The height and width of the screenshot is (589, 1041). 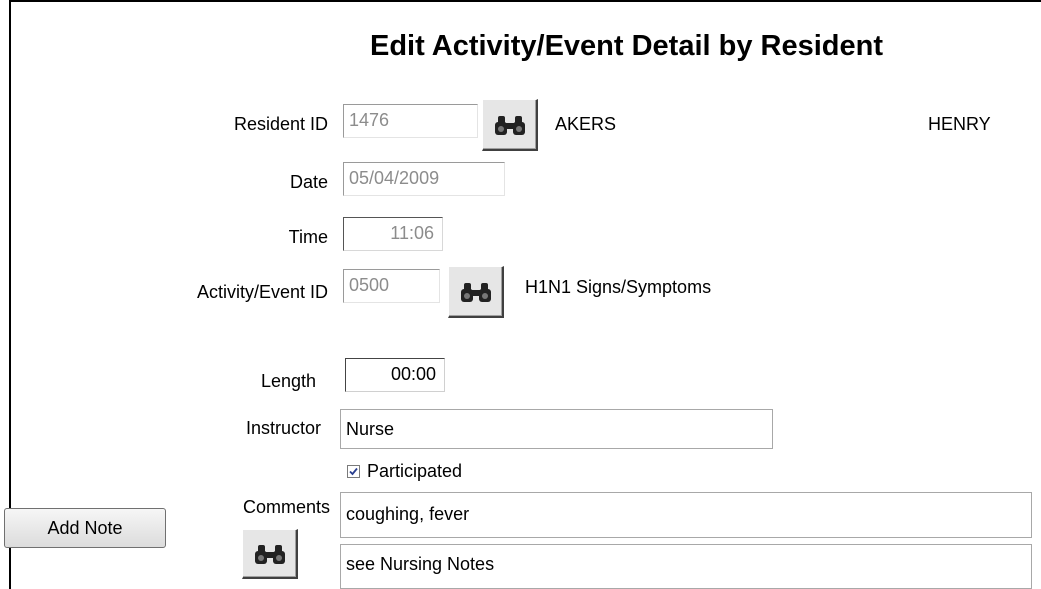 What do you see at coordinates (85, 528) in the screenshot?
I see `add-note-button: Add Note` at bounding box center [85, 528].